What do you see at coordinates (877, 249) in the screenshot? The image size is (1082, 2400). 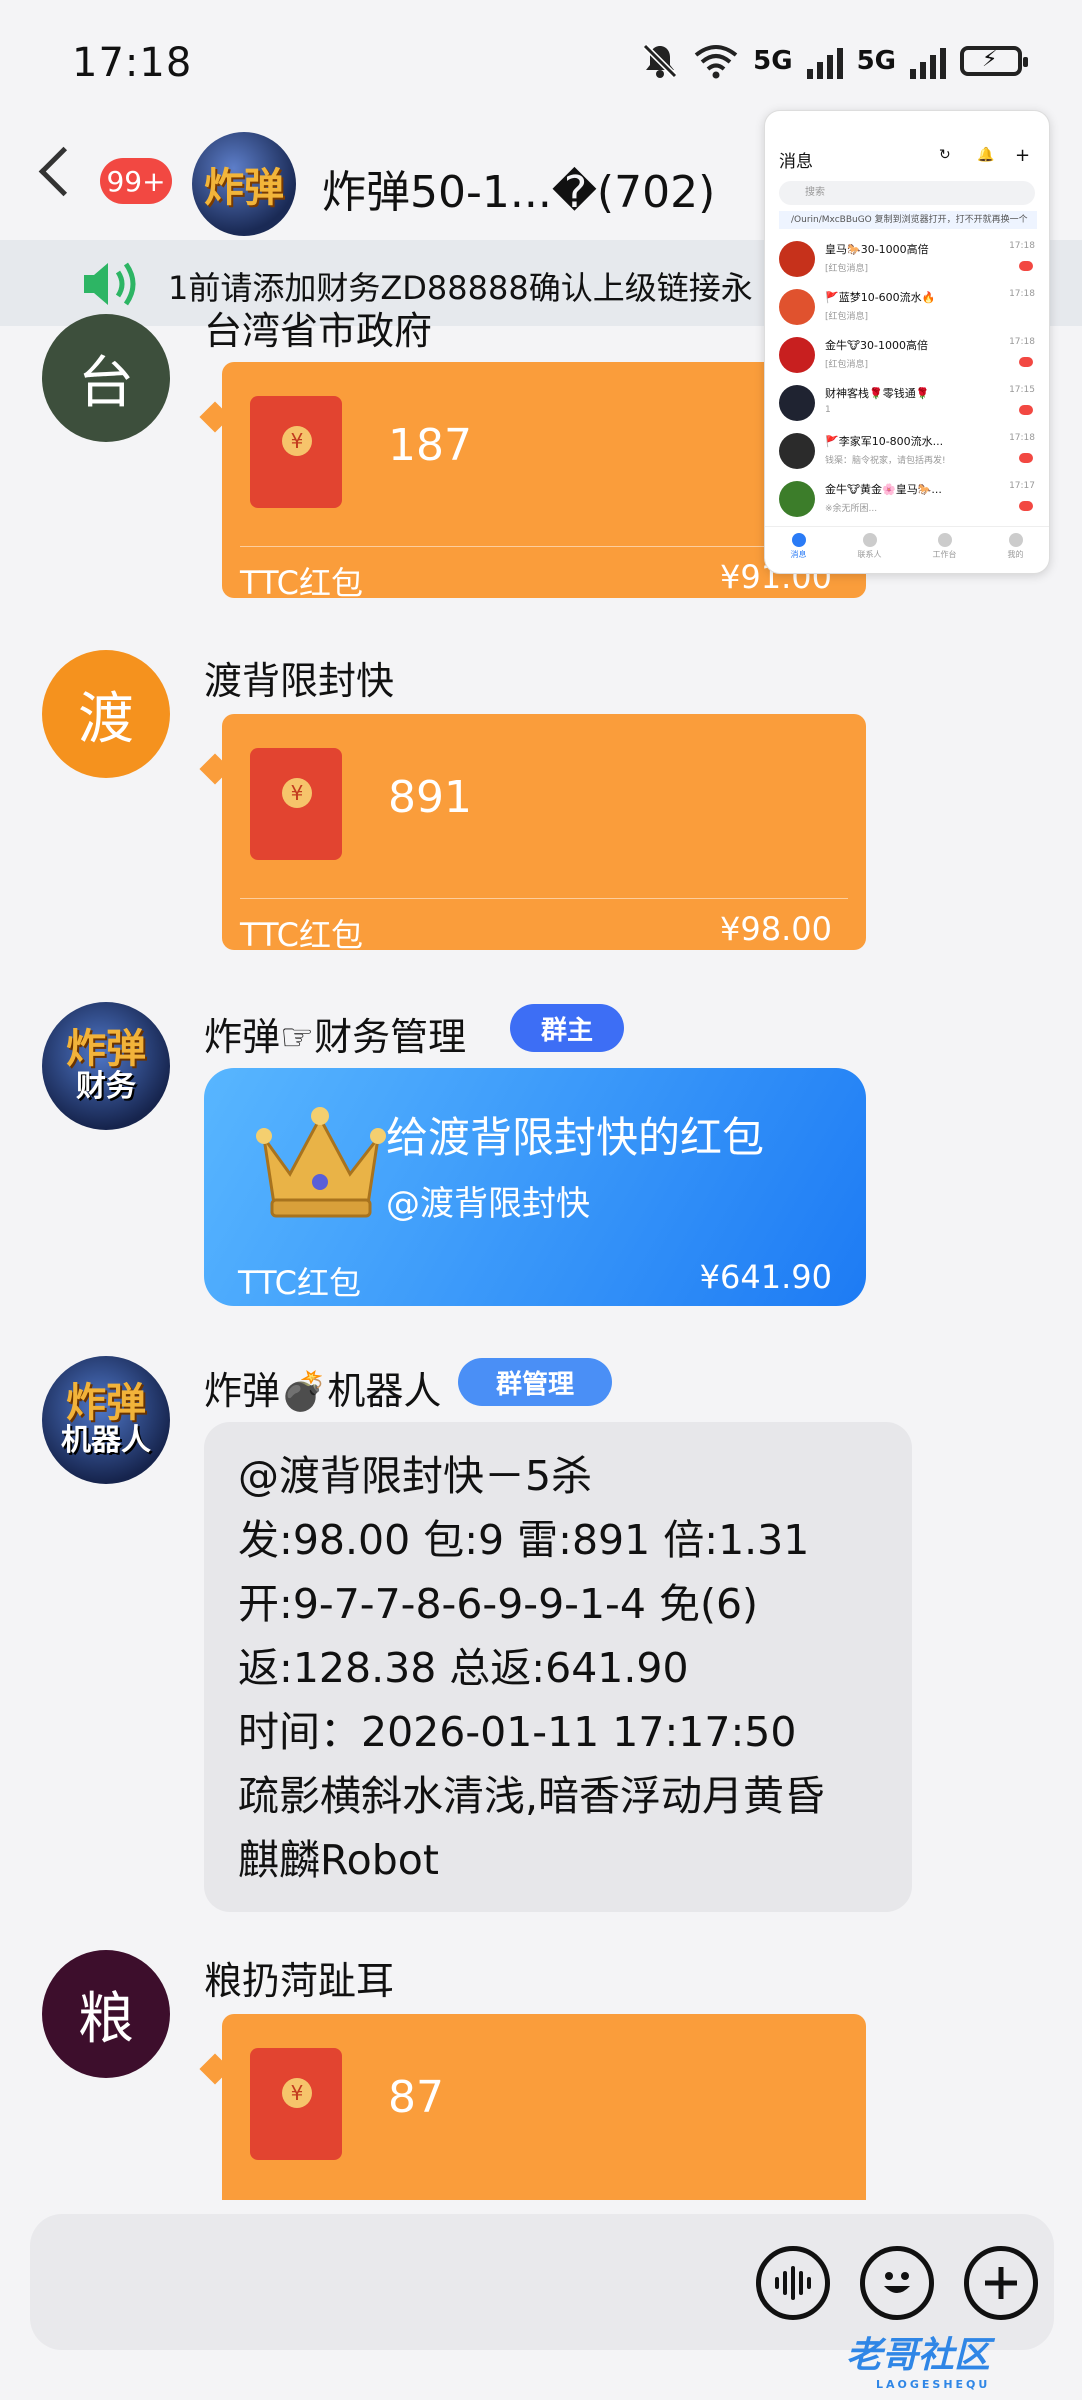 I see `chat-name: 皇马🐎30-1000高倍` at bounding box center [877, 249].